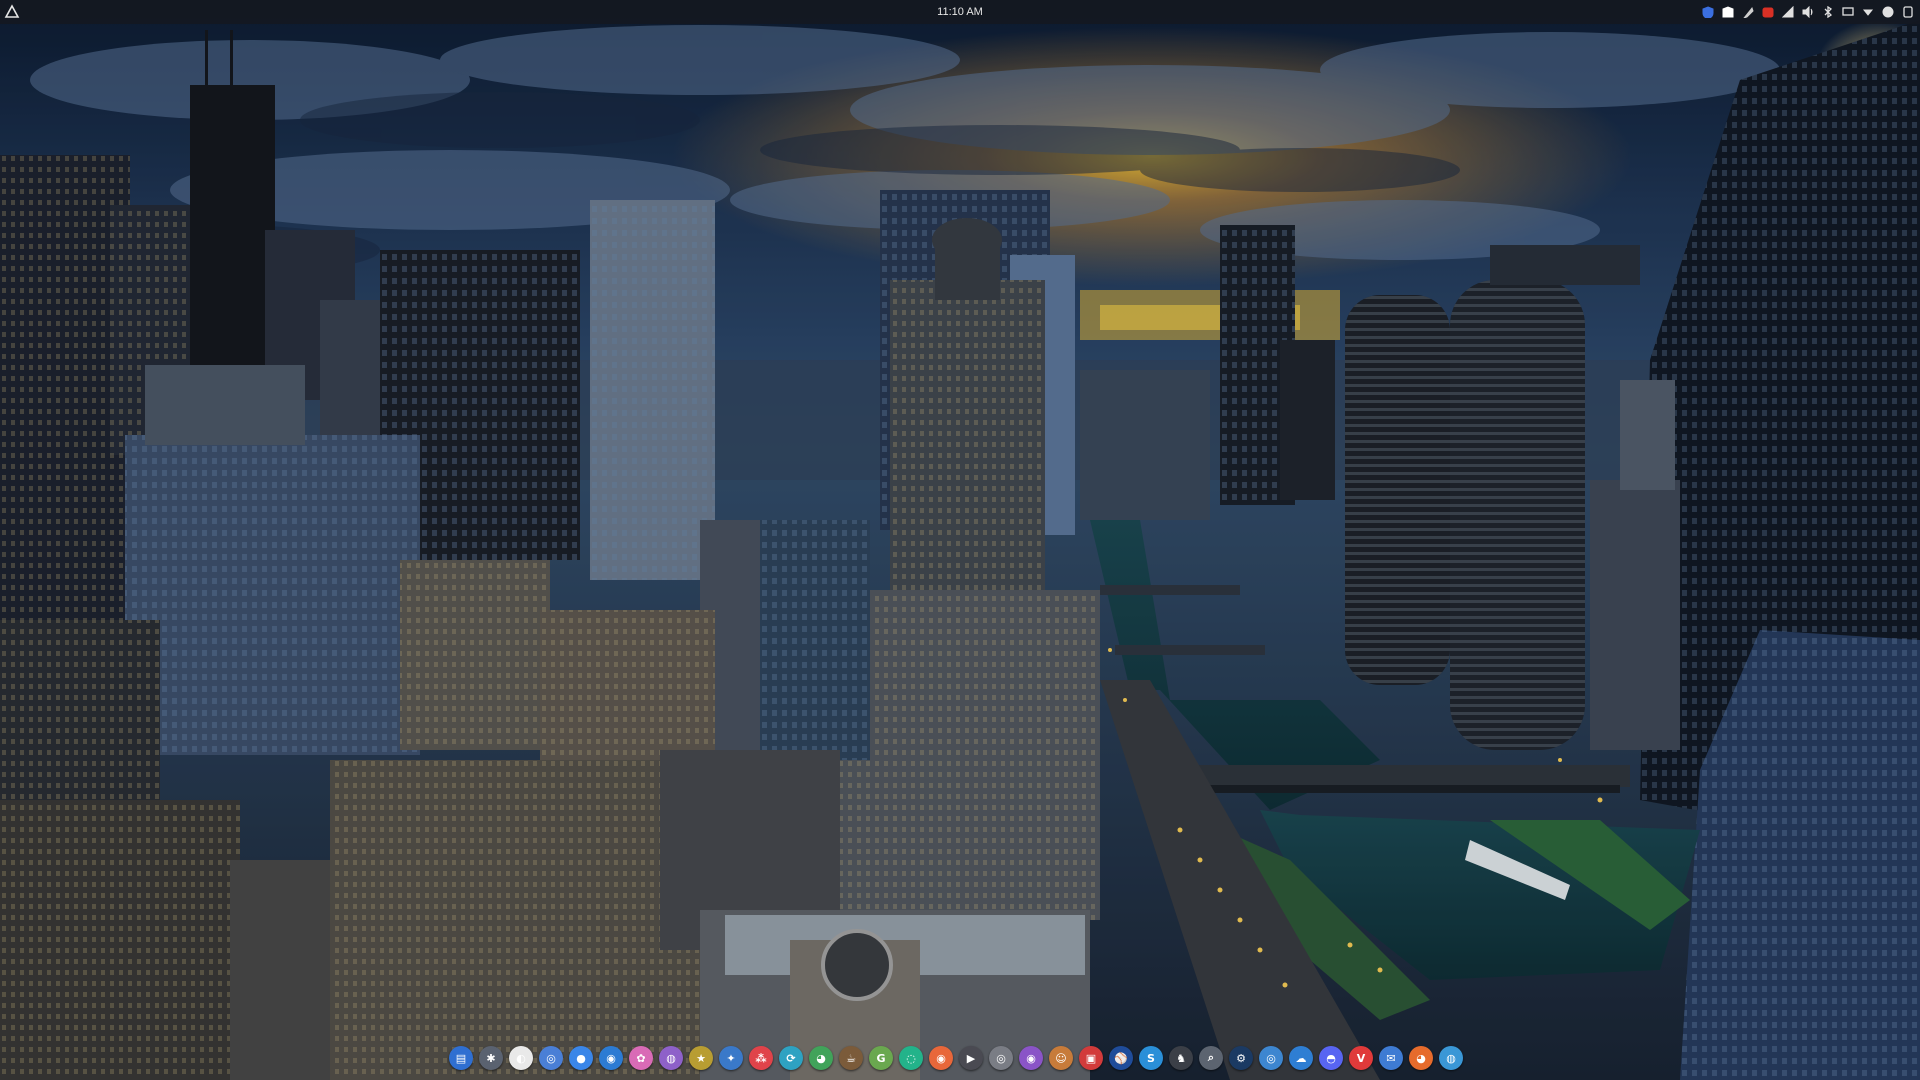  I want to click on camera-icon: ◉, so click(941, 1058).